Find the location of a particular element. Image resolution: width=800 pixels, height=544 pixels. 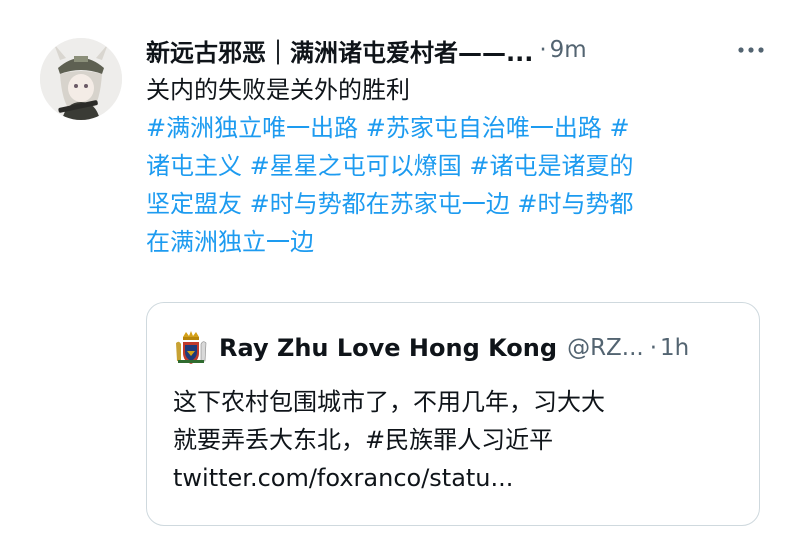

quote-text-line: 这下农村包围城市了，不用几年，习大大 is located at coordinates (389, 402).